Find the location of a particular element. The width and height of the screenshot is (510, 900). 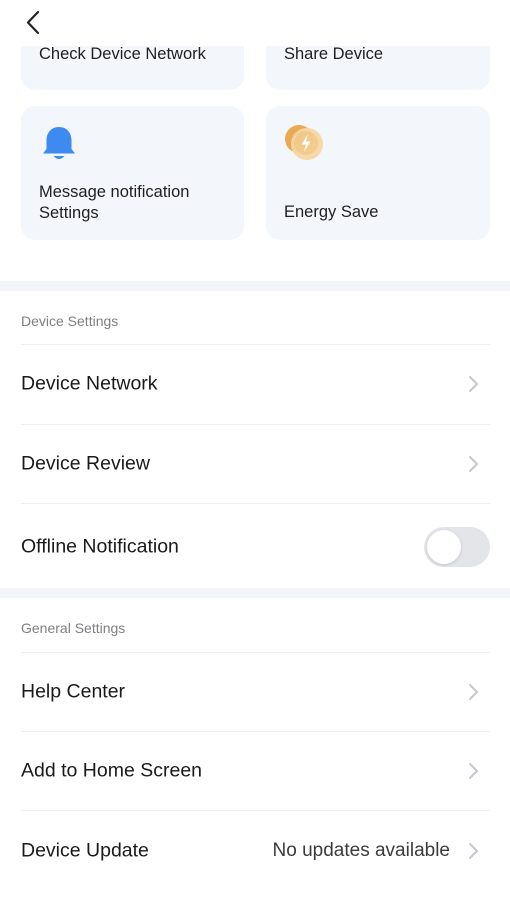

offline-notification-row: Offline Notification is located at coordinates (255, 547).